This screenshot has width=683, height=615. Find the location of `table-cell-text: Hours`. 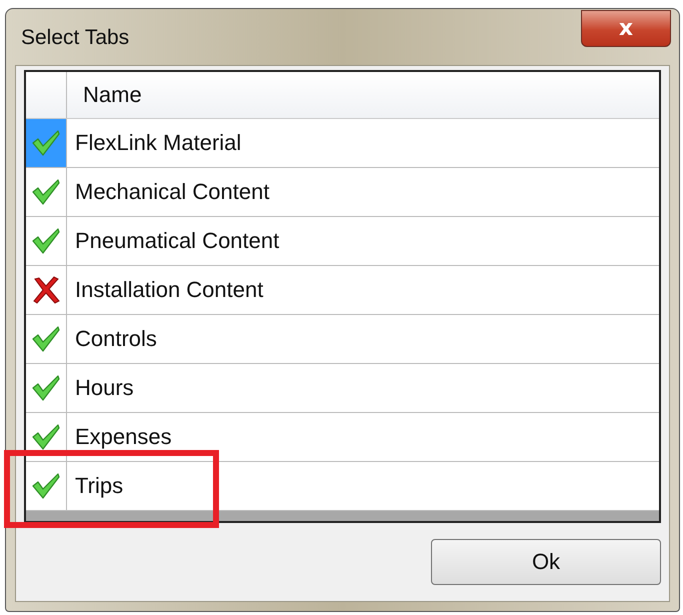

table-cell-text: Hours is located at coordinates (104, 388).